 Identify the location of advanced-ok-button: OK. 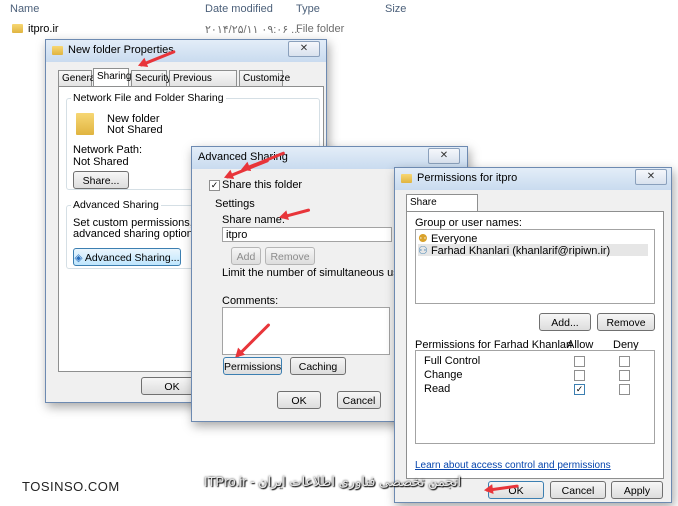
(299, 400).